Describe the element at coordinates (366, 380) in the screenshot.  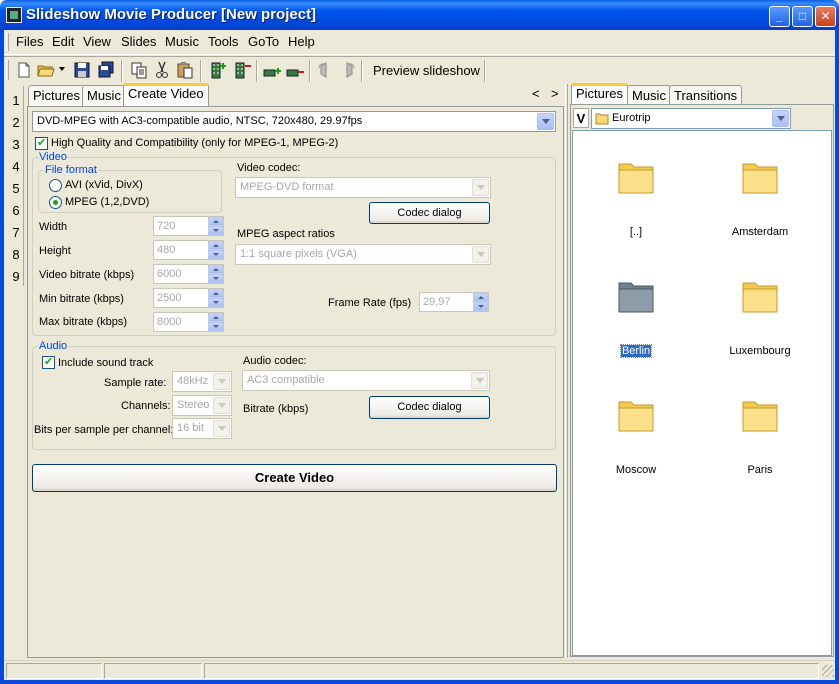
I see `audio-codec-select: AC3 compatible` at that location.